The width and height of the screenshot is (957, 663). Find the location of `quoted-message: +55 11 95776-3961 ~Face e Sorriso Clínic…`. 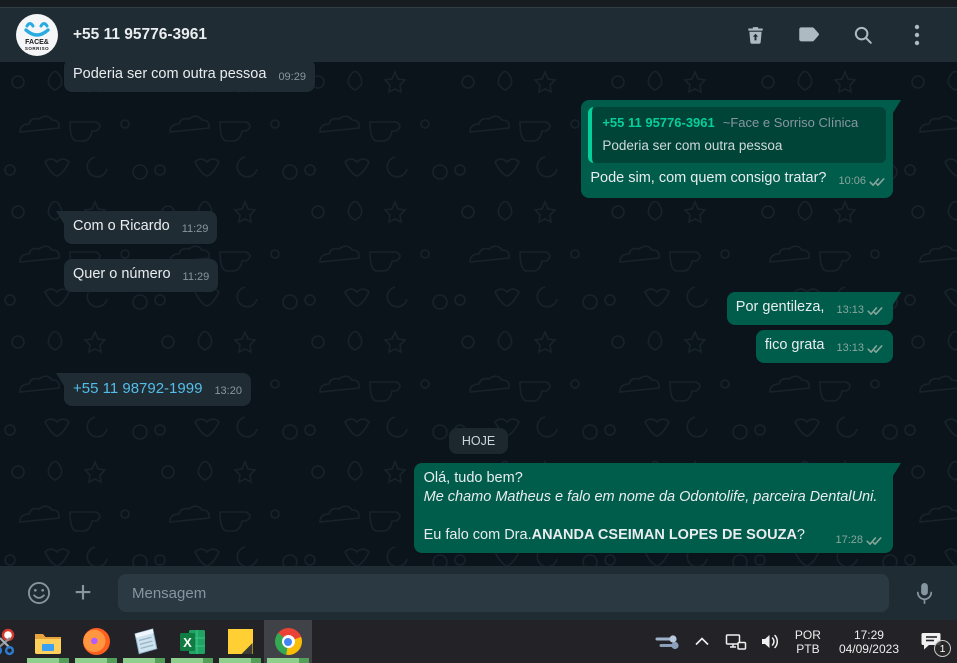

quoted-message: +55 11 95776-3961 ~Face e Sorriso Clínic… is located at coordinates (737, 135).